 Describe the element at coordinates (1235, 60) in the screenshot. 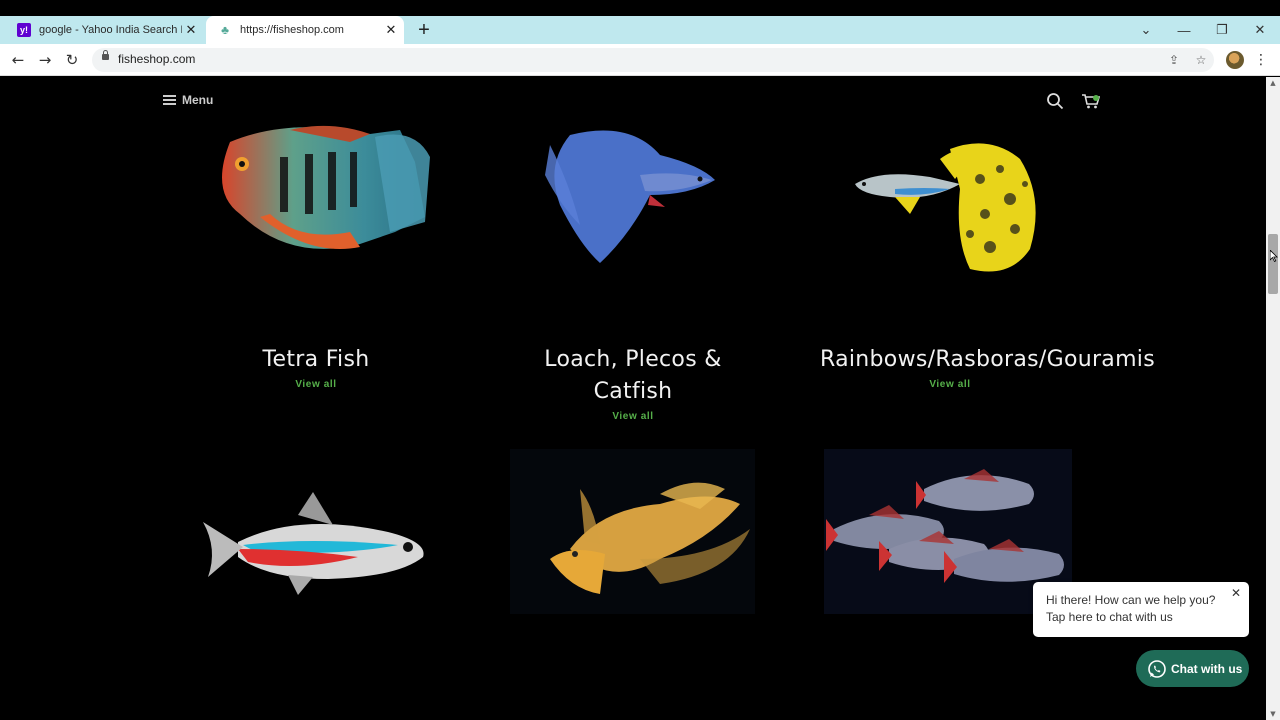

I see `profile-avatar` at that location.